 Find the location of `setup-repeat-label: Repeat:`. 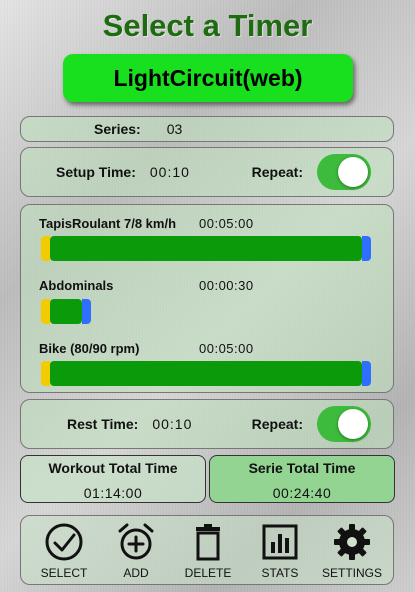

setup-repeat-label: Repeat: is located at coordinates (277, 172).